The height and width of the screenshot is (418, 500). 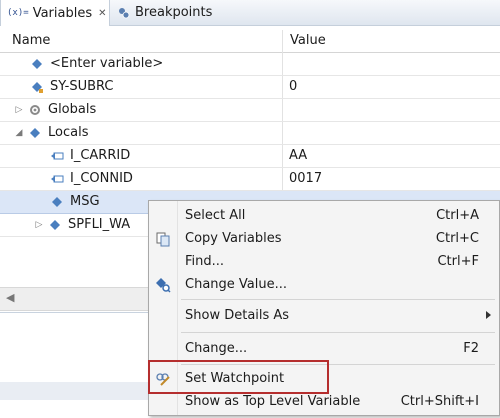 I want to click on menu-item-copy-variables: Copy Variables Ctrl+C, so click(x=324, y=238).